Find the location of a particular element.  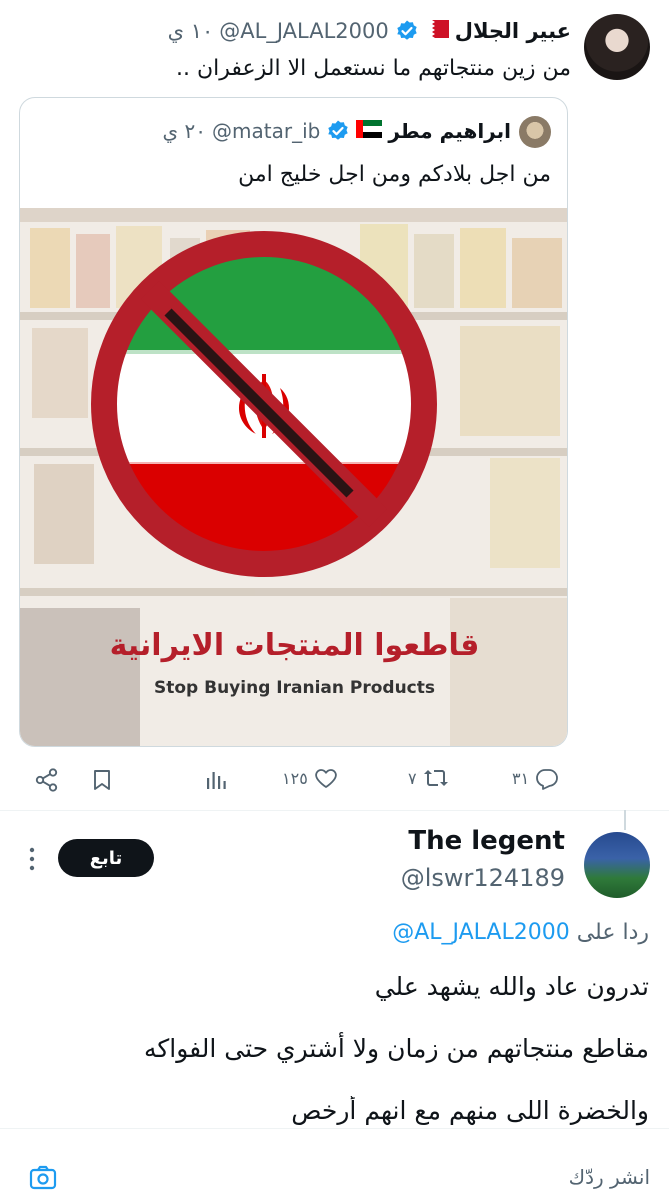

share-icon is located at coordinates (47, 780).